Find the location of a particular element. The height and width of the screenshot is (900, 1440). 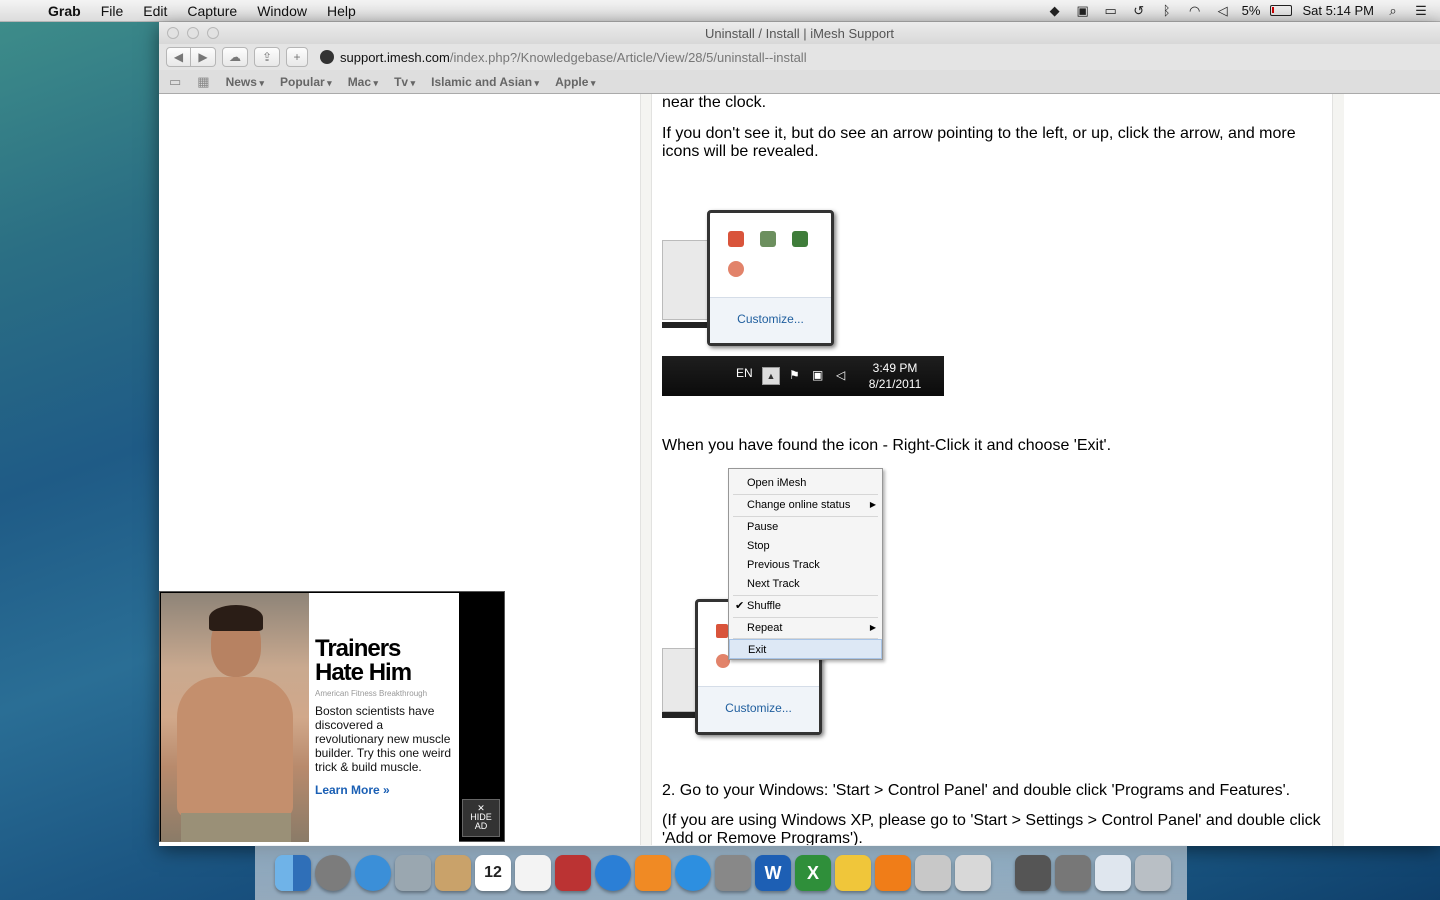

bookmark-apple: Apple is located at coordinates (575, 82).